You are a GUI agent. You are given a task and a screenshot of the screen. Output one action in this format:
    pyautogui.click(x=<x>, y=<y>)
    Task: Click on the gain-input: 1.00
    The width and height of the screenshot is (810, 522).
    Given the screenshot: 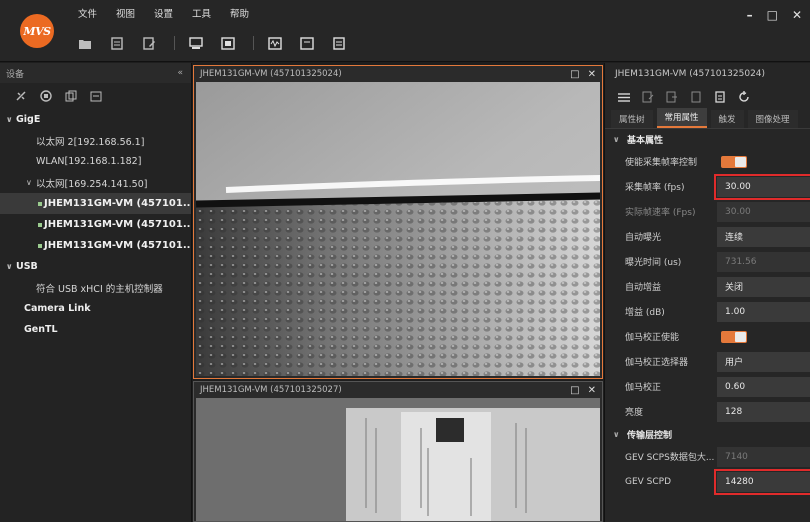 What is the action you would take?
    pyautogui.click(x=763, y=311)
    